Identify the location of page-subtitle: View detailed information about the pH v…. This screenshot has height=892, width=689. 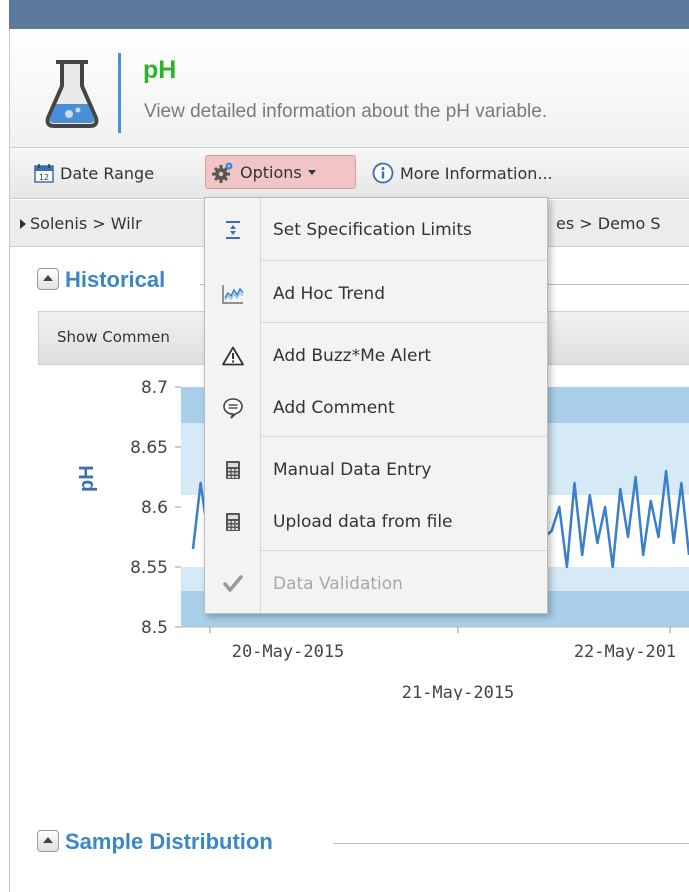
(346, 111).